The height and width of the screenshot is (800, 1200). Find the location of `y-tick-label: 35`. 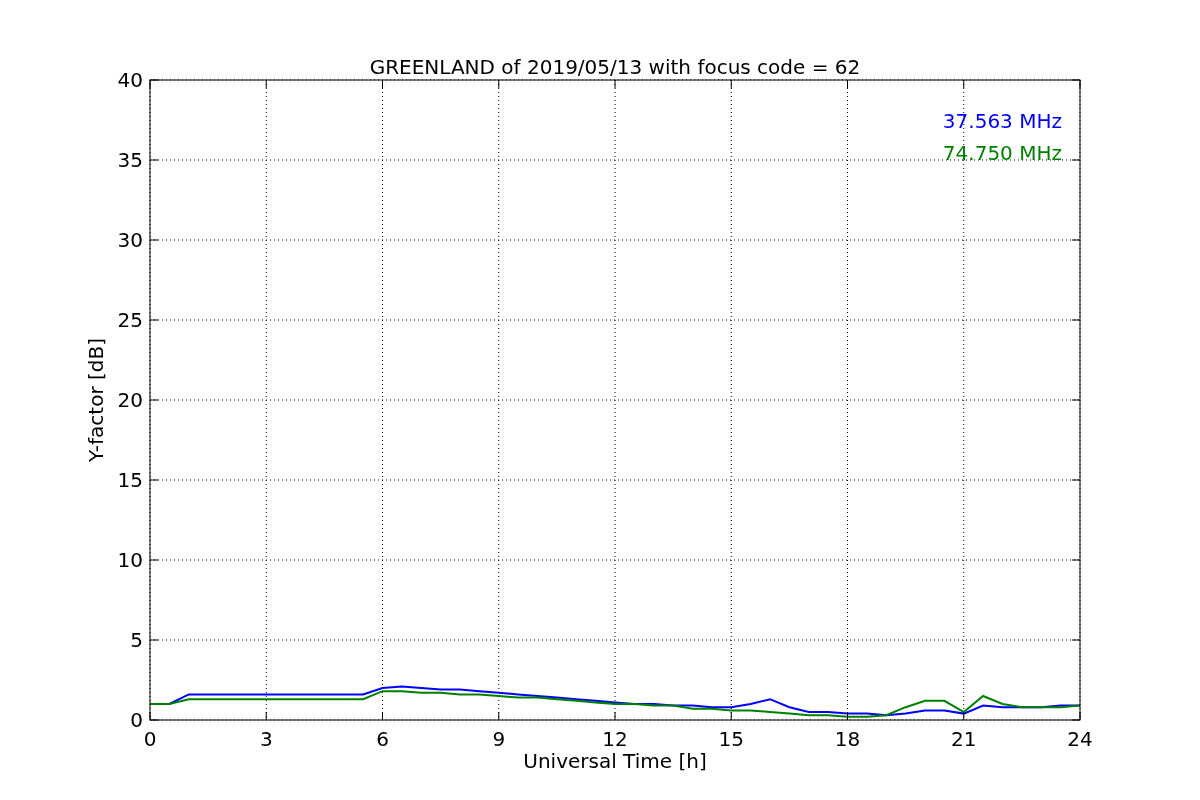

y-tick-label: 35 is located at coordinates (130, 160).